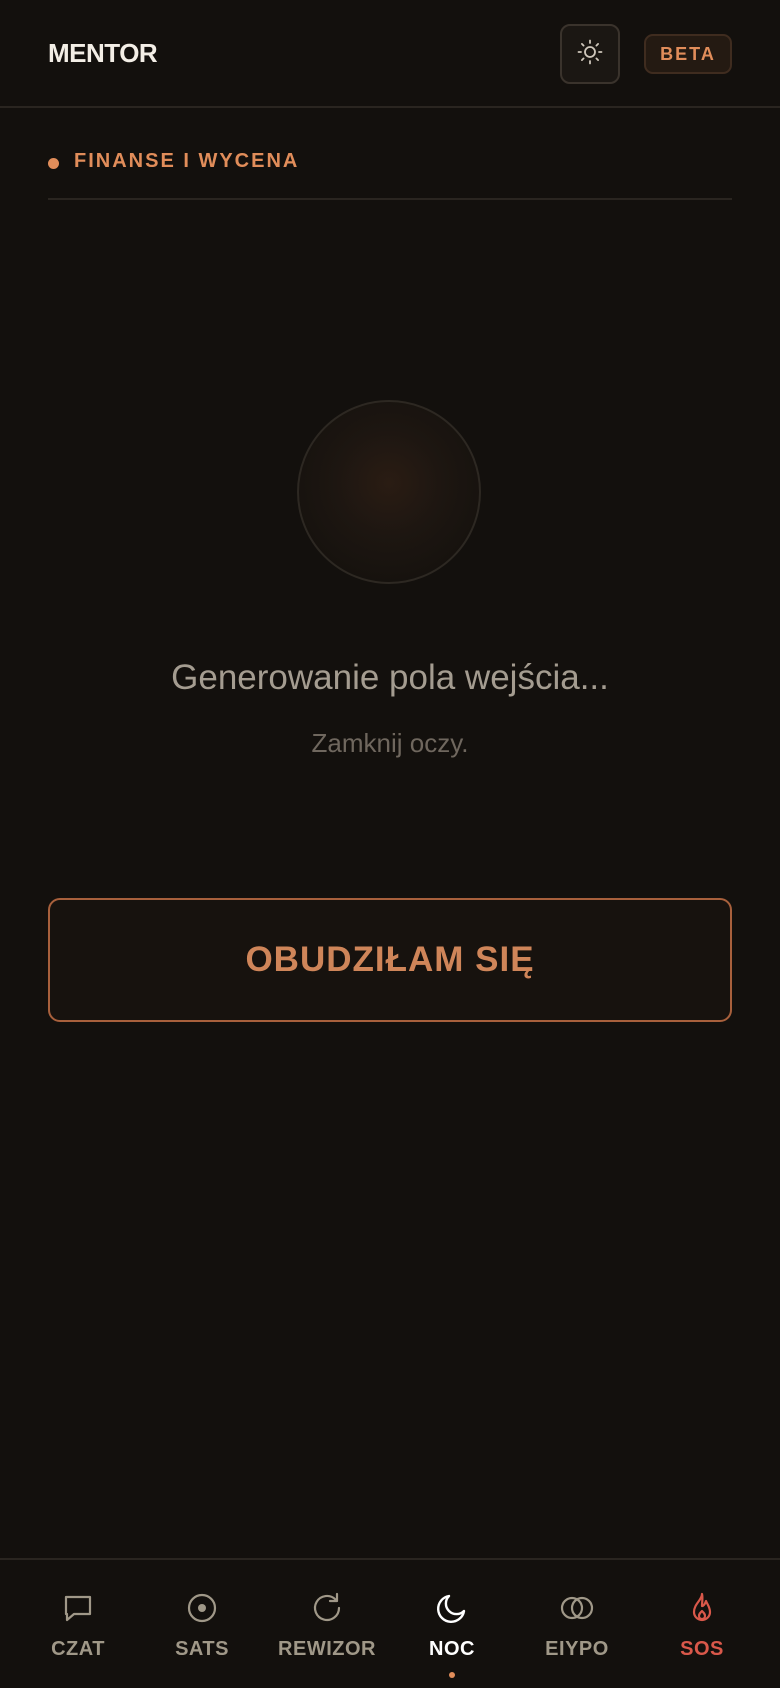 This screenshot has width=780, height=1688. I want to click on wake-up-button: OBUDZIŁAM SIĘ, so click(390, 960).